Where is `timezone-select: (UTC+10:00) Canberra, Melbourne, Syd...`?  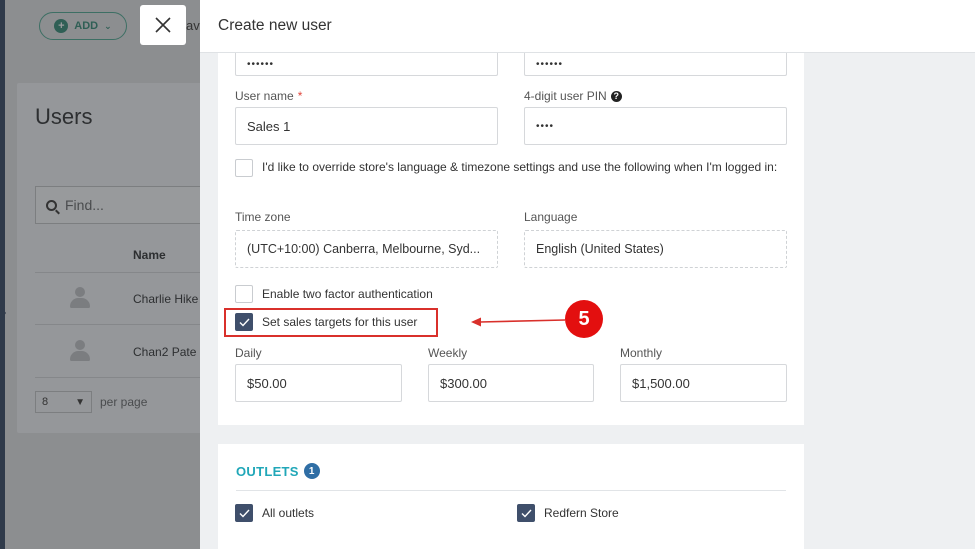
timezone-select: (UTC+10:00) Canberra, Melbourne, Syd... is located at coordinates (366, 249).